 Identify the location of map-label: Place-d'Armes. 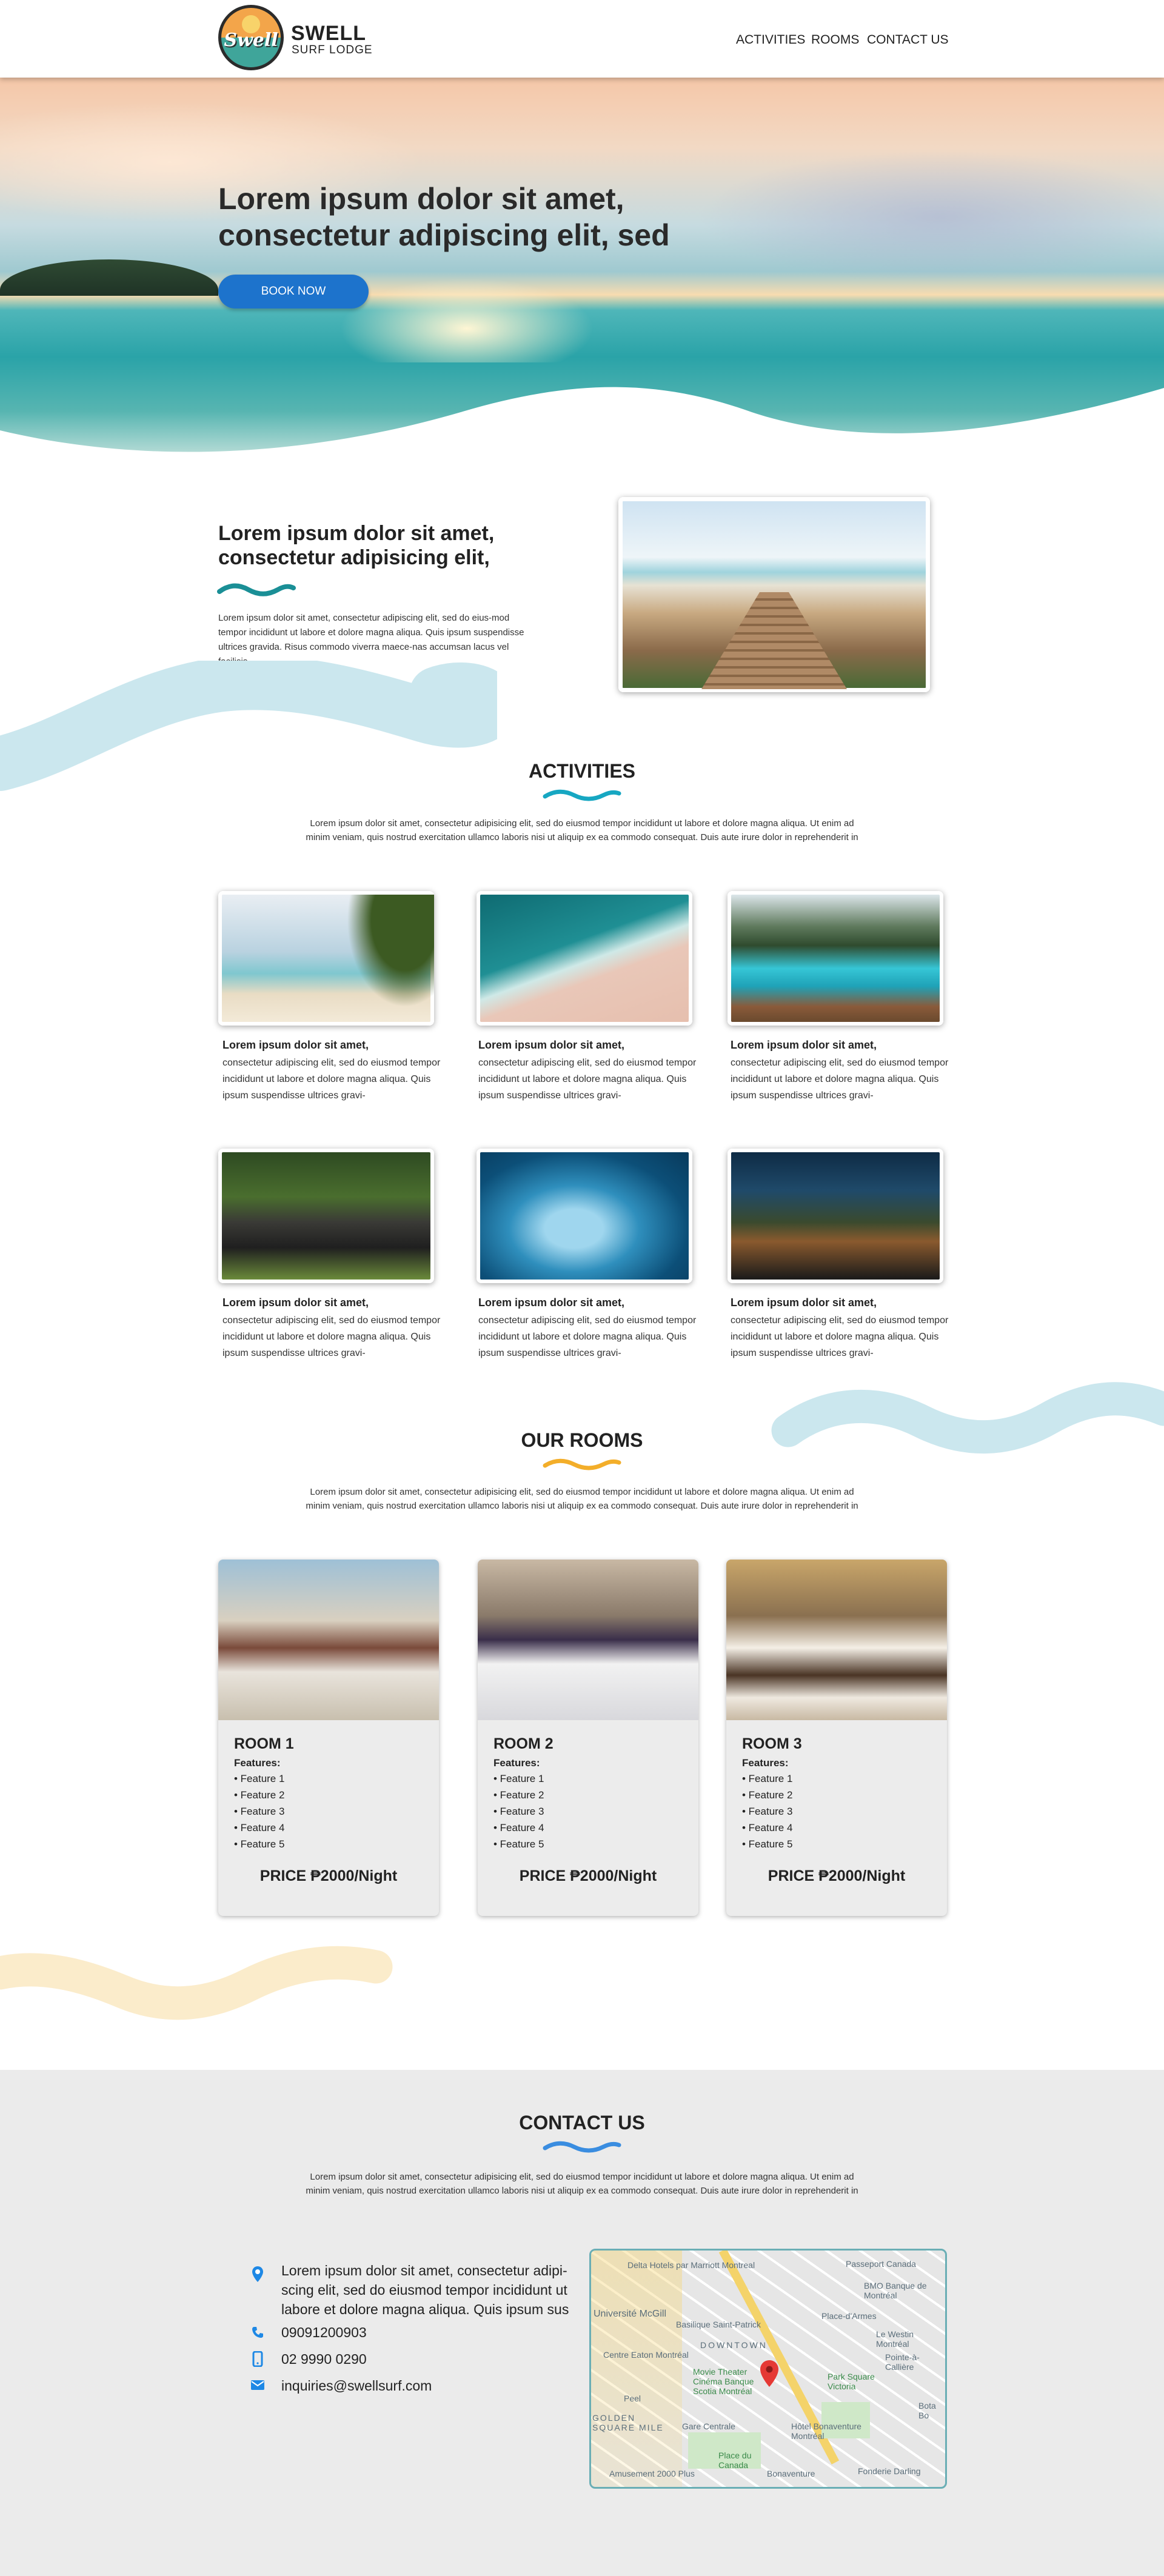
(849, 2316).